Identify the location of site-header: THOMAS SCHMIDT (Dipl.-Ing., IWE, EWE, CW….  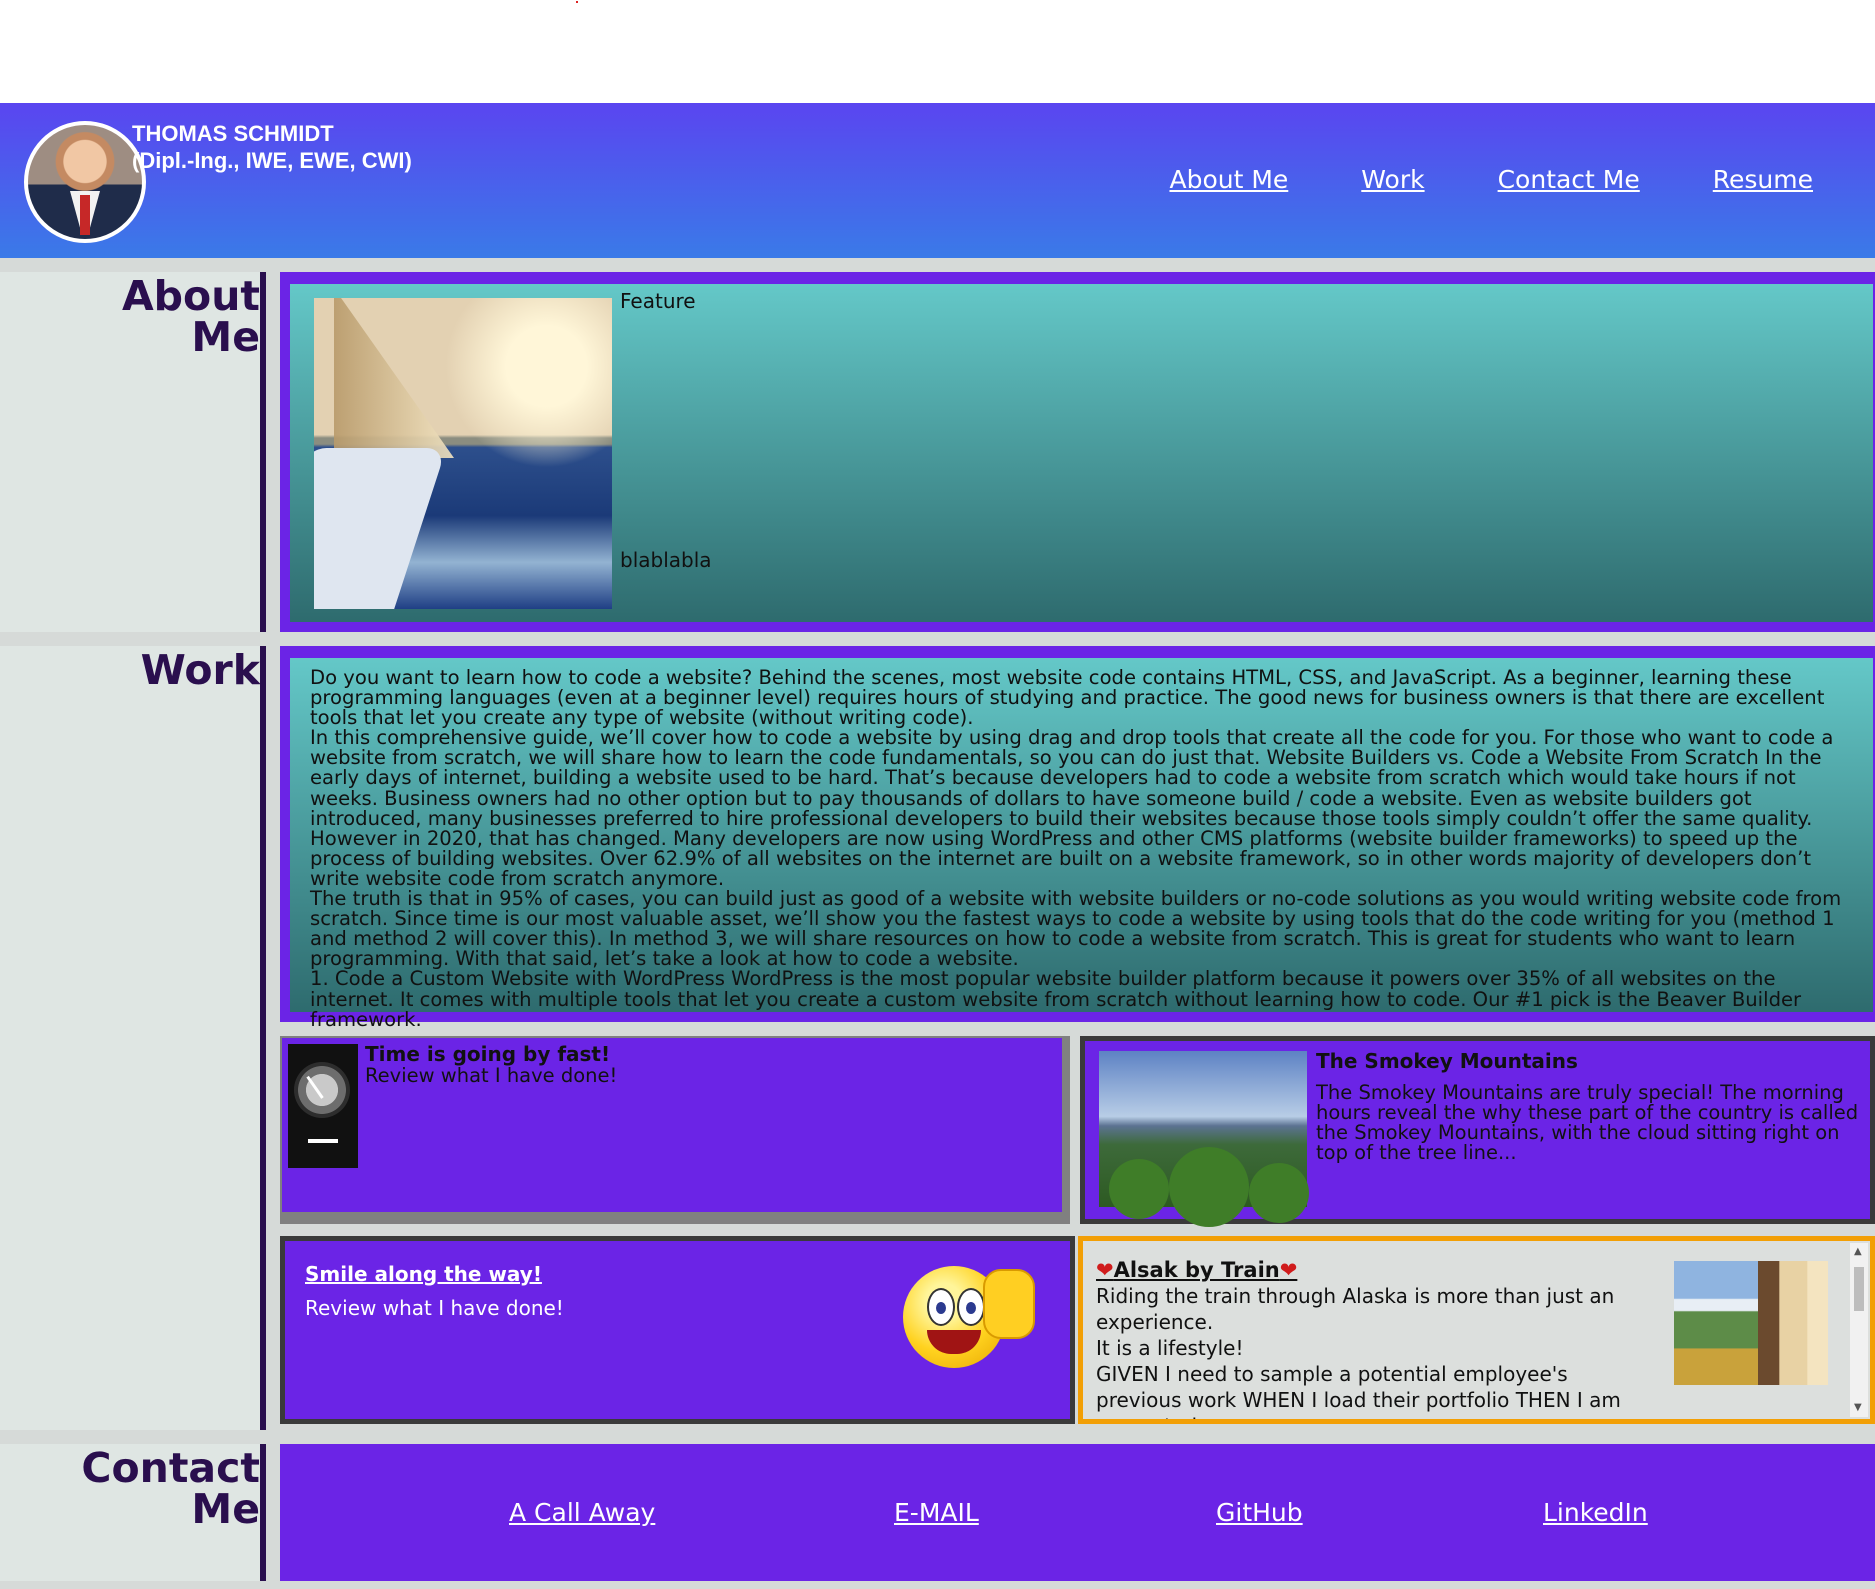
(937, 180).